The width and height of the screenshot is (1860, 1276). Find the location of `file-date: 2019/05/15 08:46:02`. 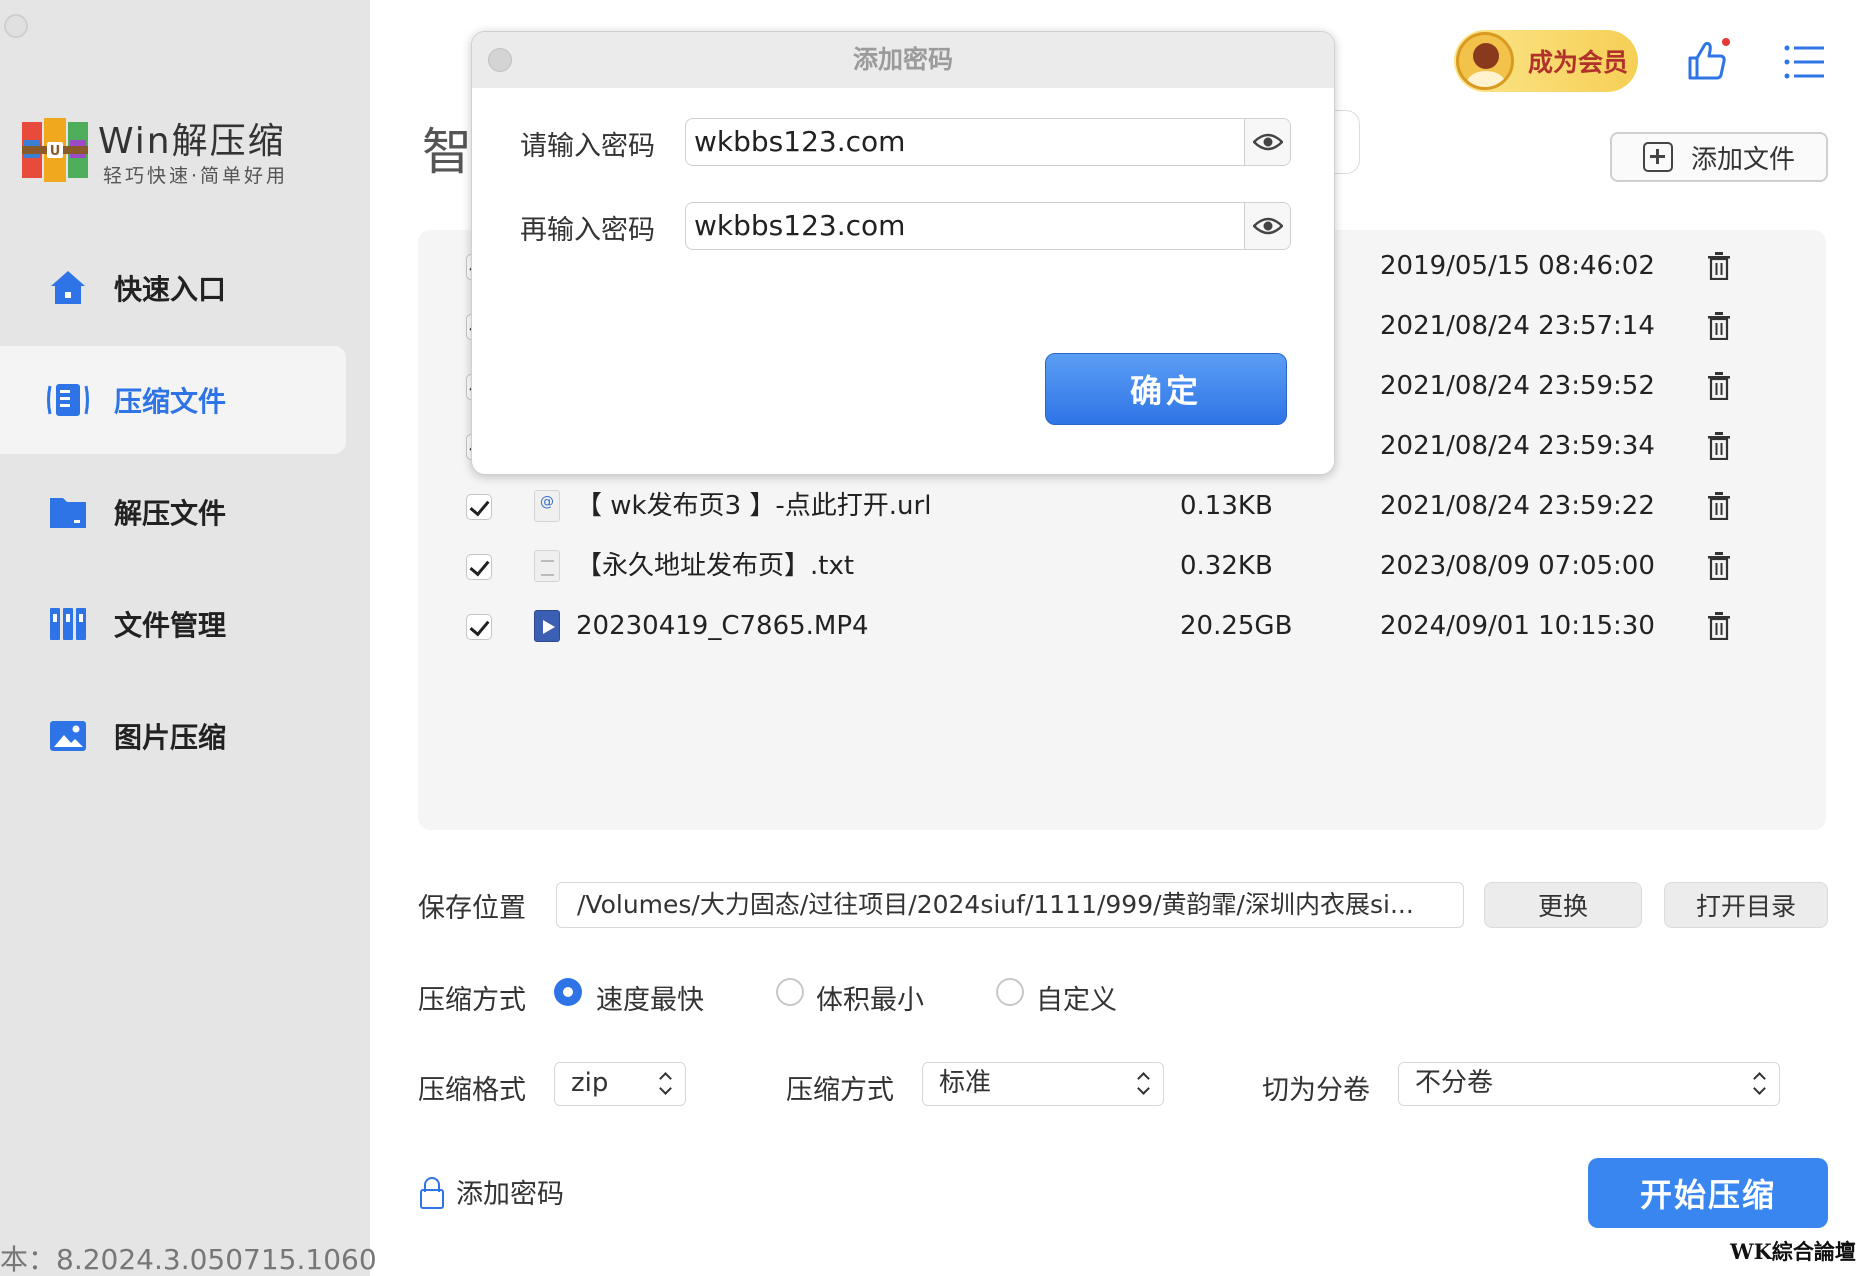

file-date: 2019/05/15 08:46:02 is located at coordinates (1517, 266).